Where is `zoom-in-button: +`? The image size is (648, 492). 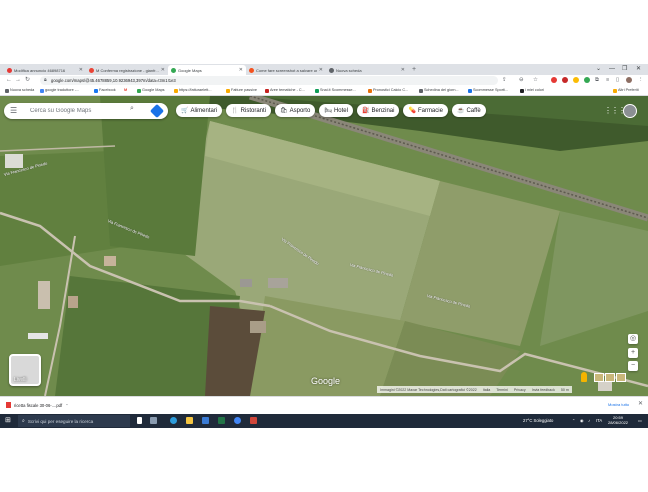
zoom-in-button: + is located at coordinates (633, 353).